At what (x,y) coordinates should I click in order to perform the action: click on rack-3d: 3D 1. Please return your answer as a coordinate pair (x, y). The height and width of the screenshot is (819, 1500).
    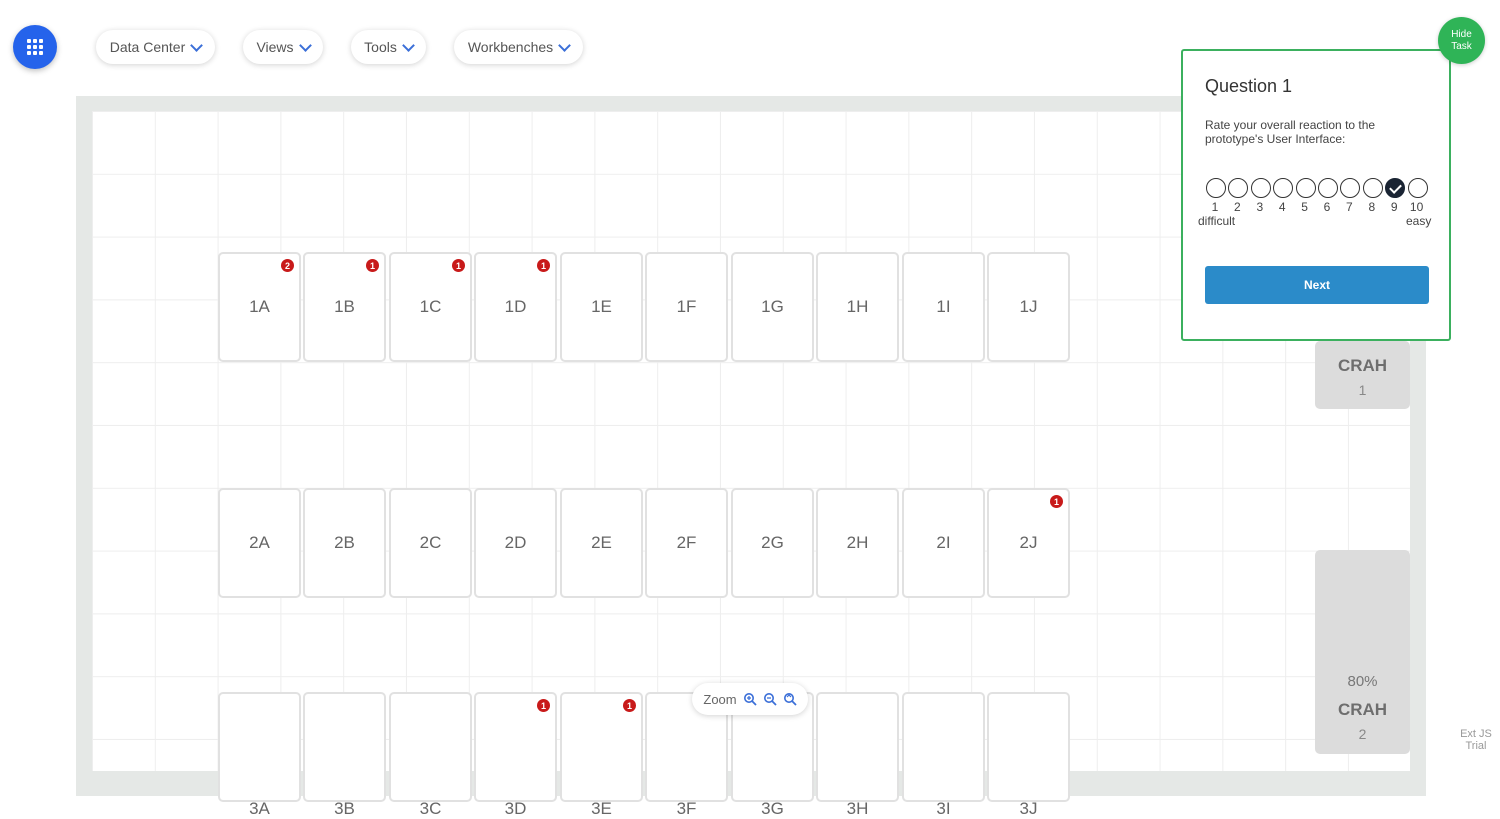
    Looking at the image, I should click on (515, 755).